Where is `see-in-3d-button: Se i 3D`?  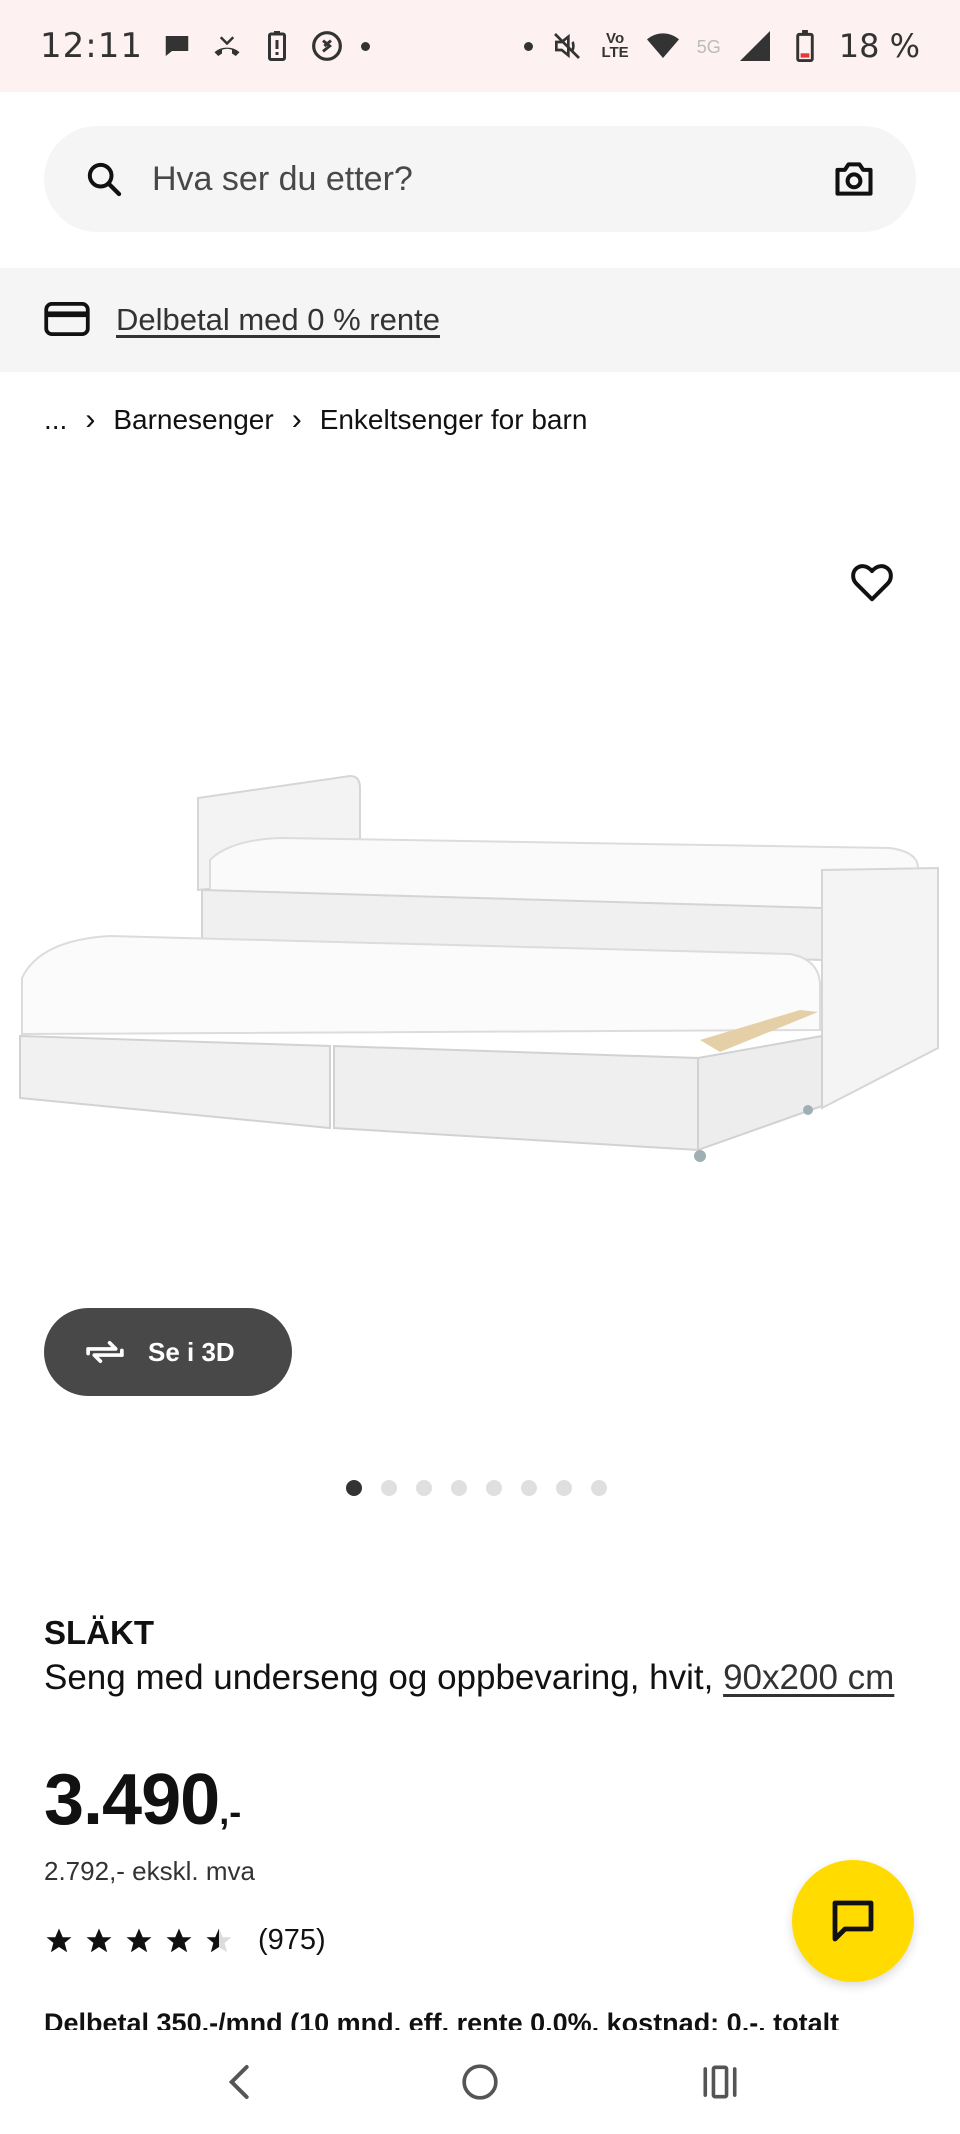 see-in-3d-button: Se i 3D is located at coordinates (168, 1352).